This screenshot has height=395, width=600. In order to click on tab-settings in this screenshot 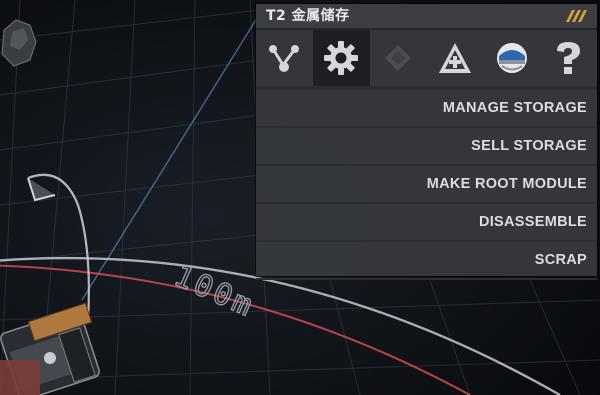, I will do `click(341, 58)`.